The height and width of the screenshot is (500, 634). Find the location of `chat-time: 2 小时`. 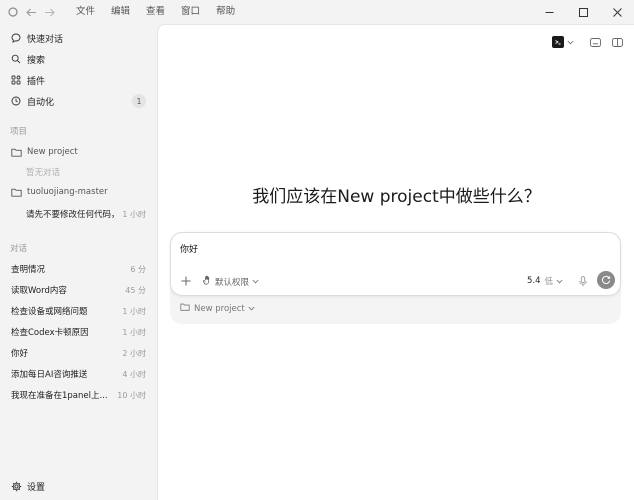

chat-time: 2 小时 is located at coordinates (134, 353).